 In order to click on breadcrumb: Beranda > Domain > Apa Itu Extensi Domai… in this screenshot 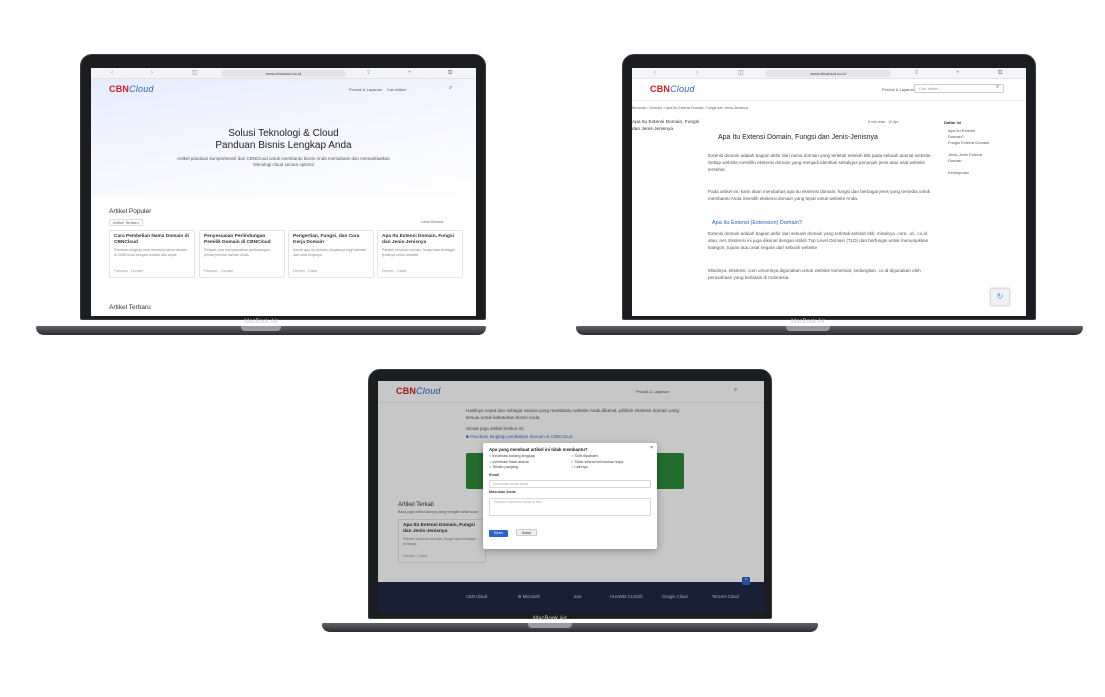, I will do `click(690, 108)`.